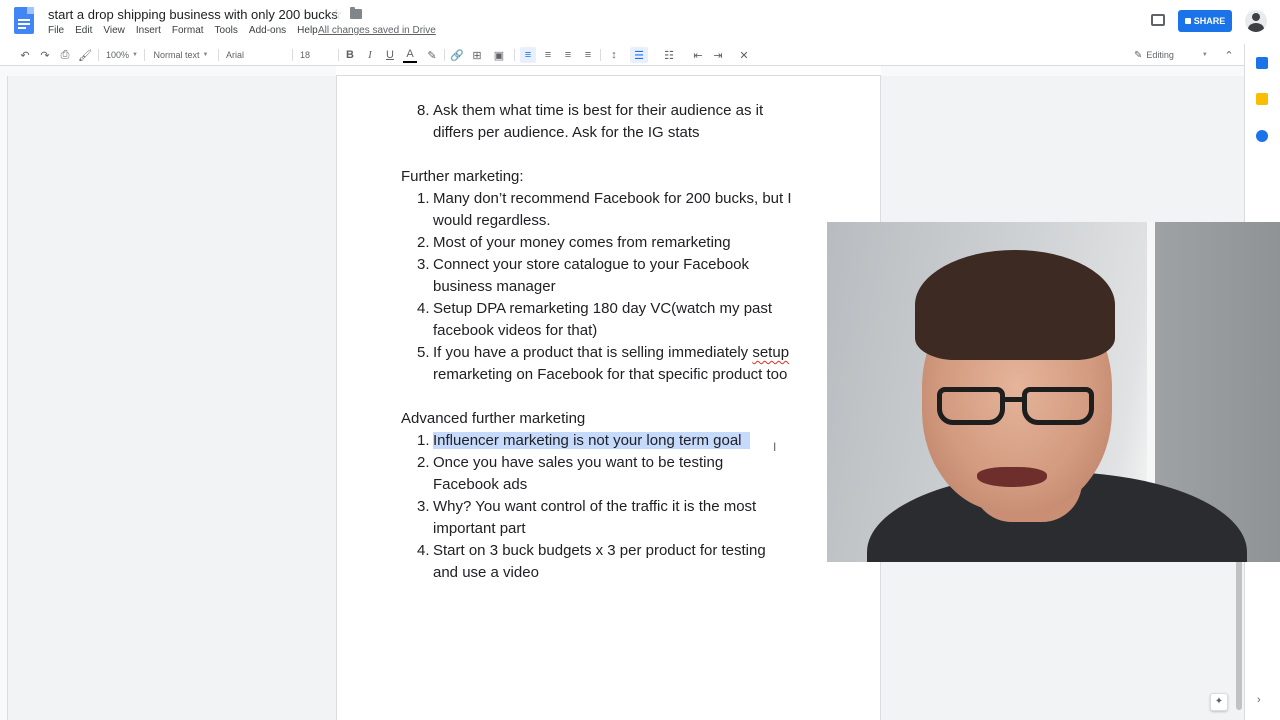 The image size is (1280, 720). I want to click on increase-indent-icon: ⇥, so click(718, 55).